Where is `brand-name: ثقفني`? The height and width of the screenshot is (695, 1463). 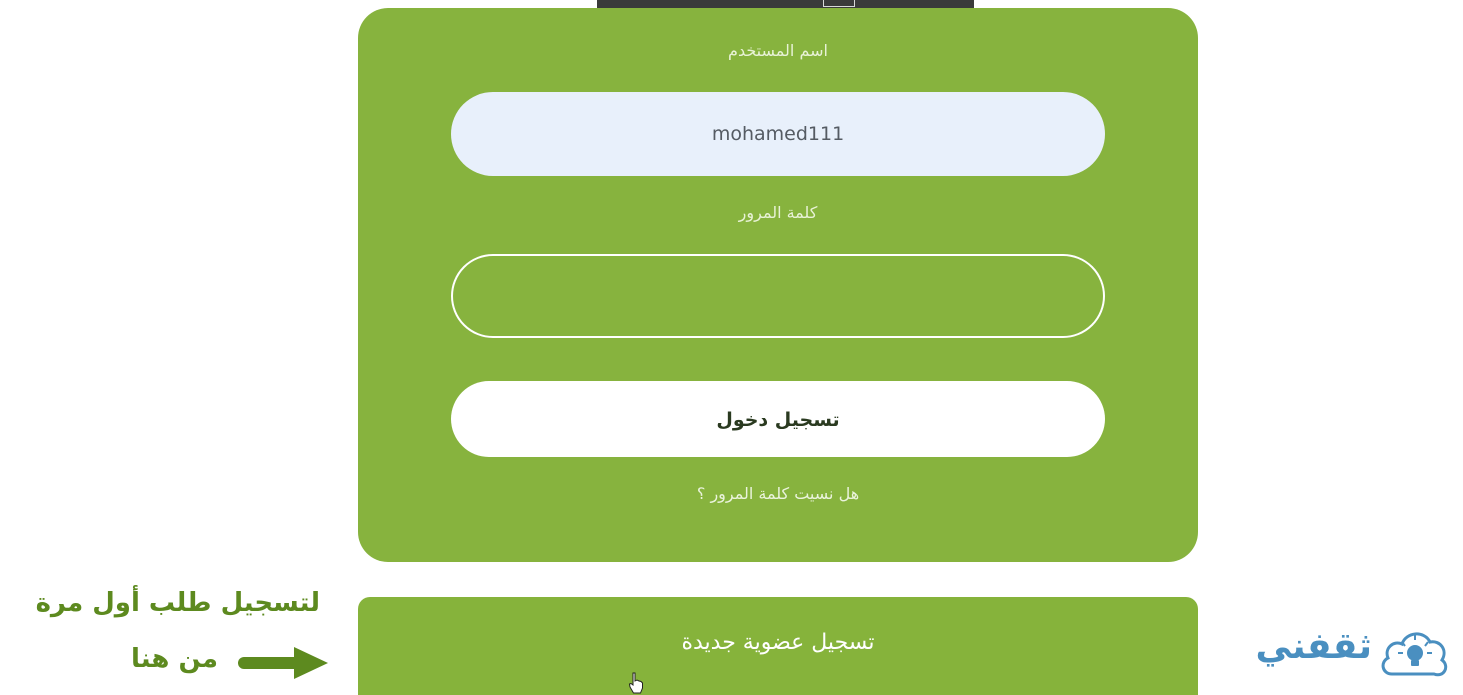 brand-name: ثقفني is located at coordinates (1313, 646).